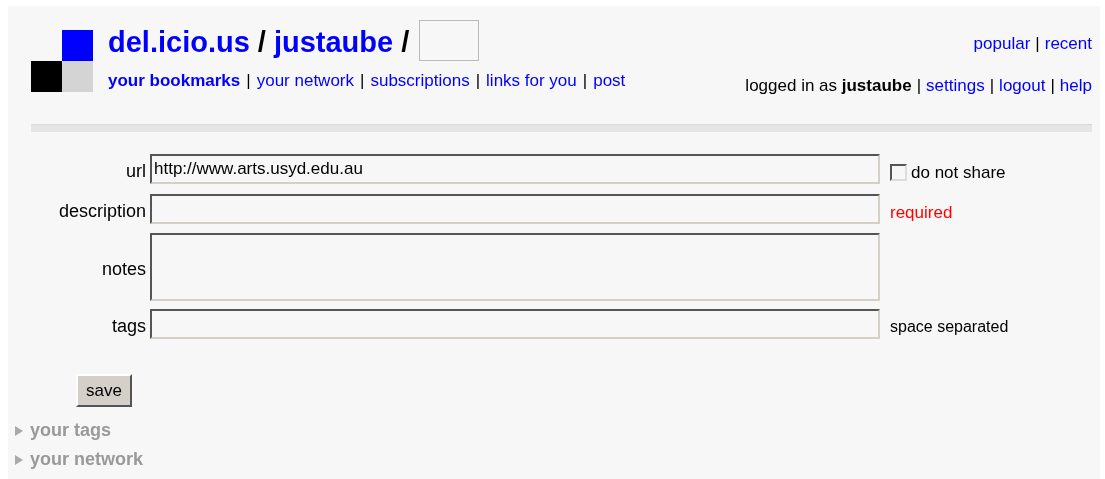 This screenshot has width=1105, height=479. I want to click on field-label: tags, so click(128, 326).